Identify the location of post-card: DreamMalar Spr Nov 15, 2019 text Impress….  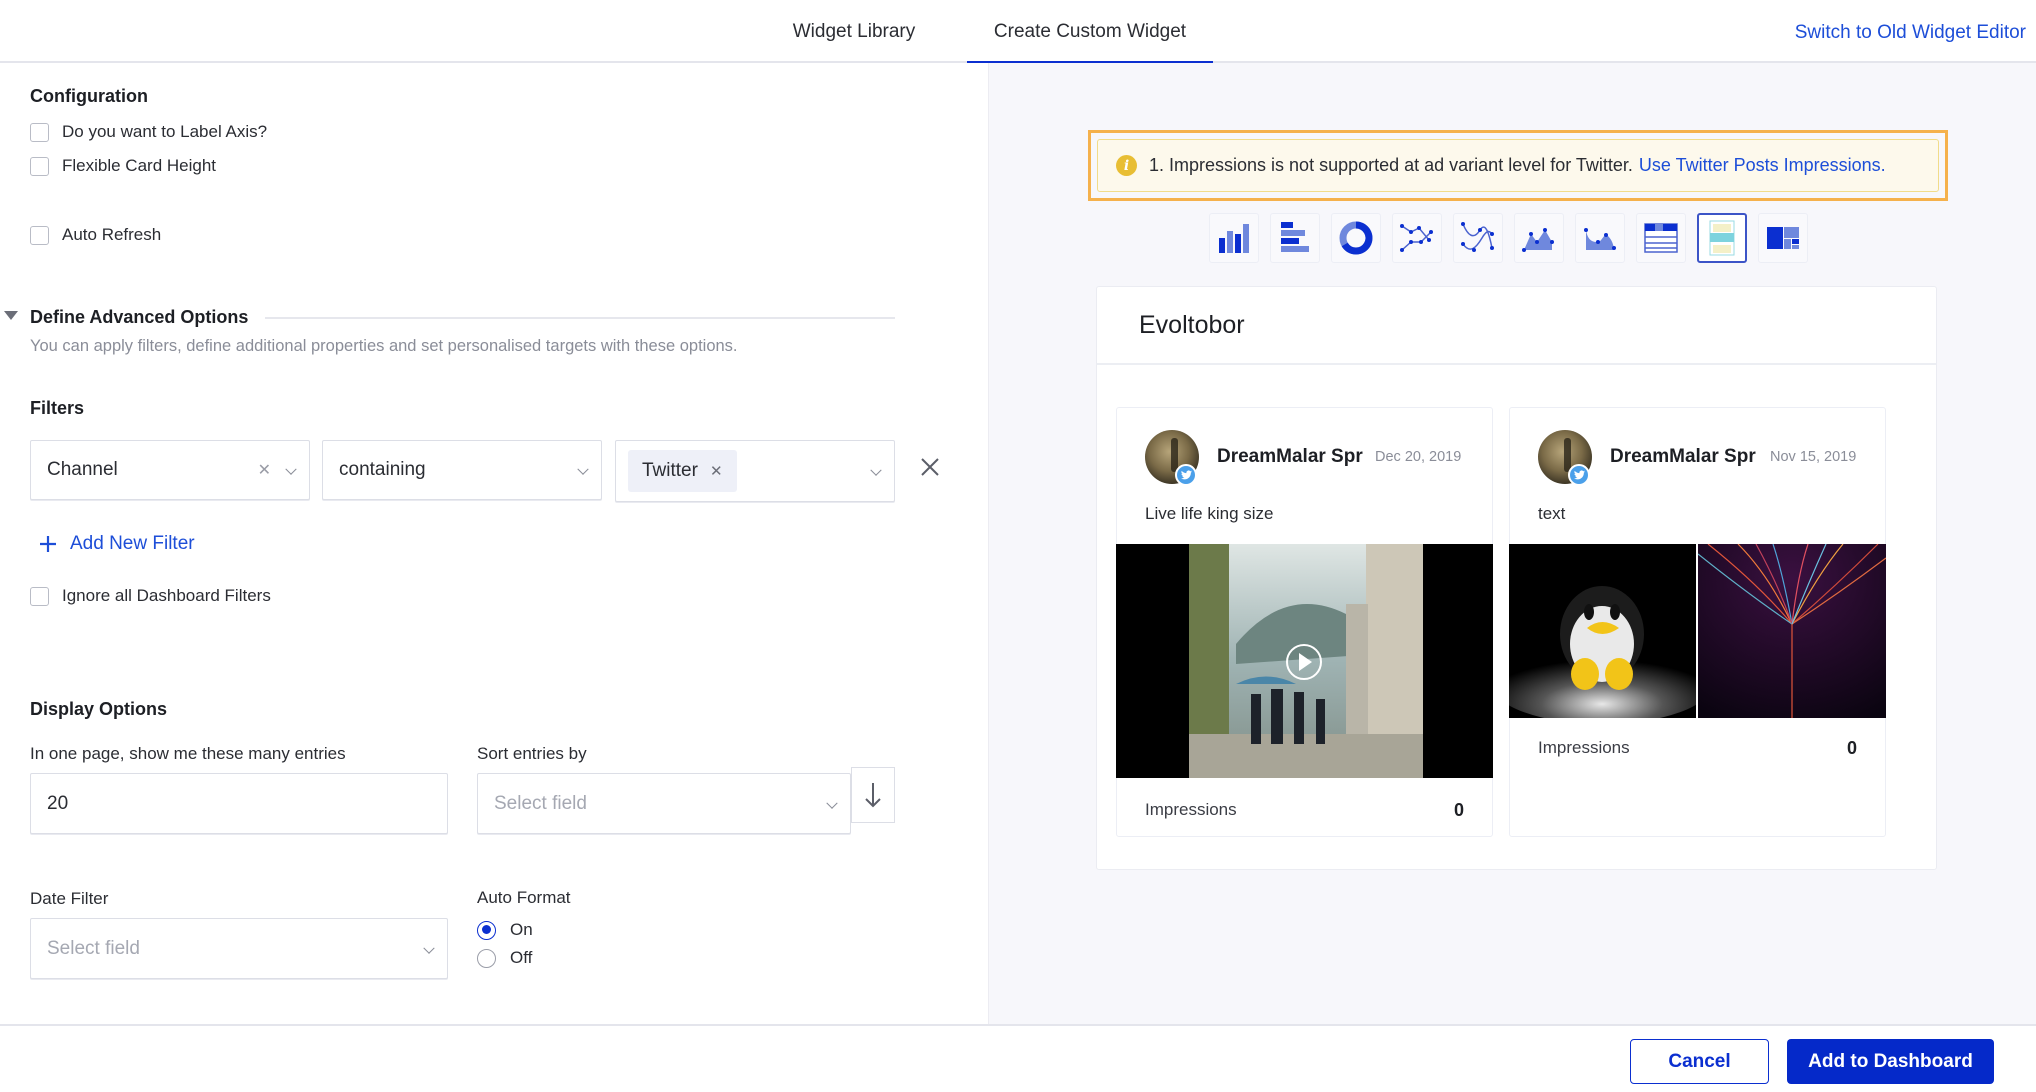
(1697, 622).